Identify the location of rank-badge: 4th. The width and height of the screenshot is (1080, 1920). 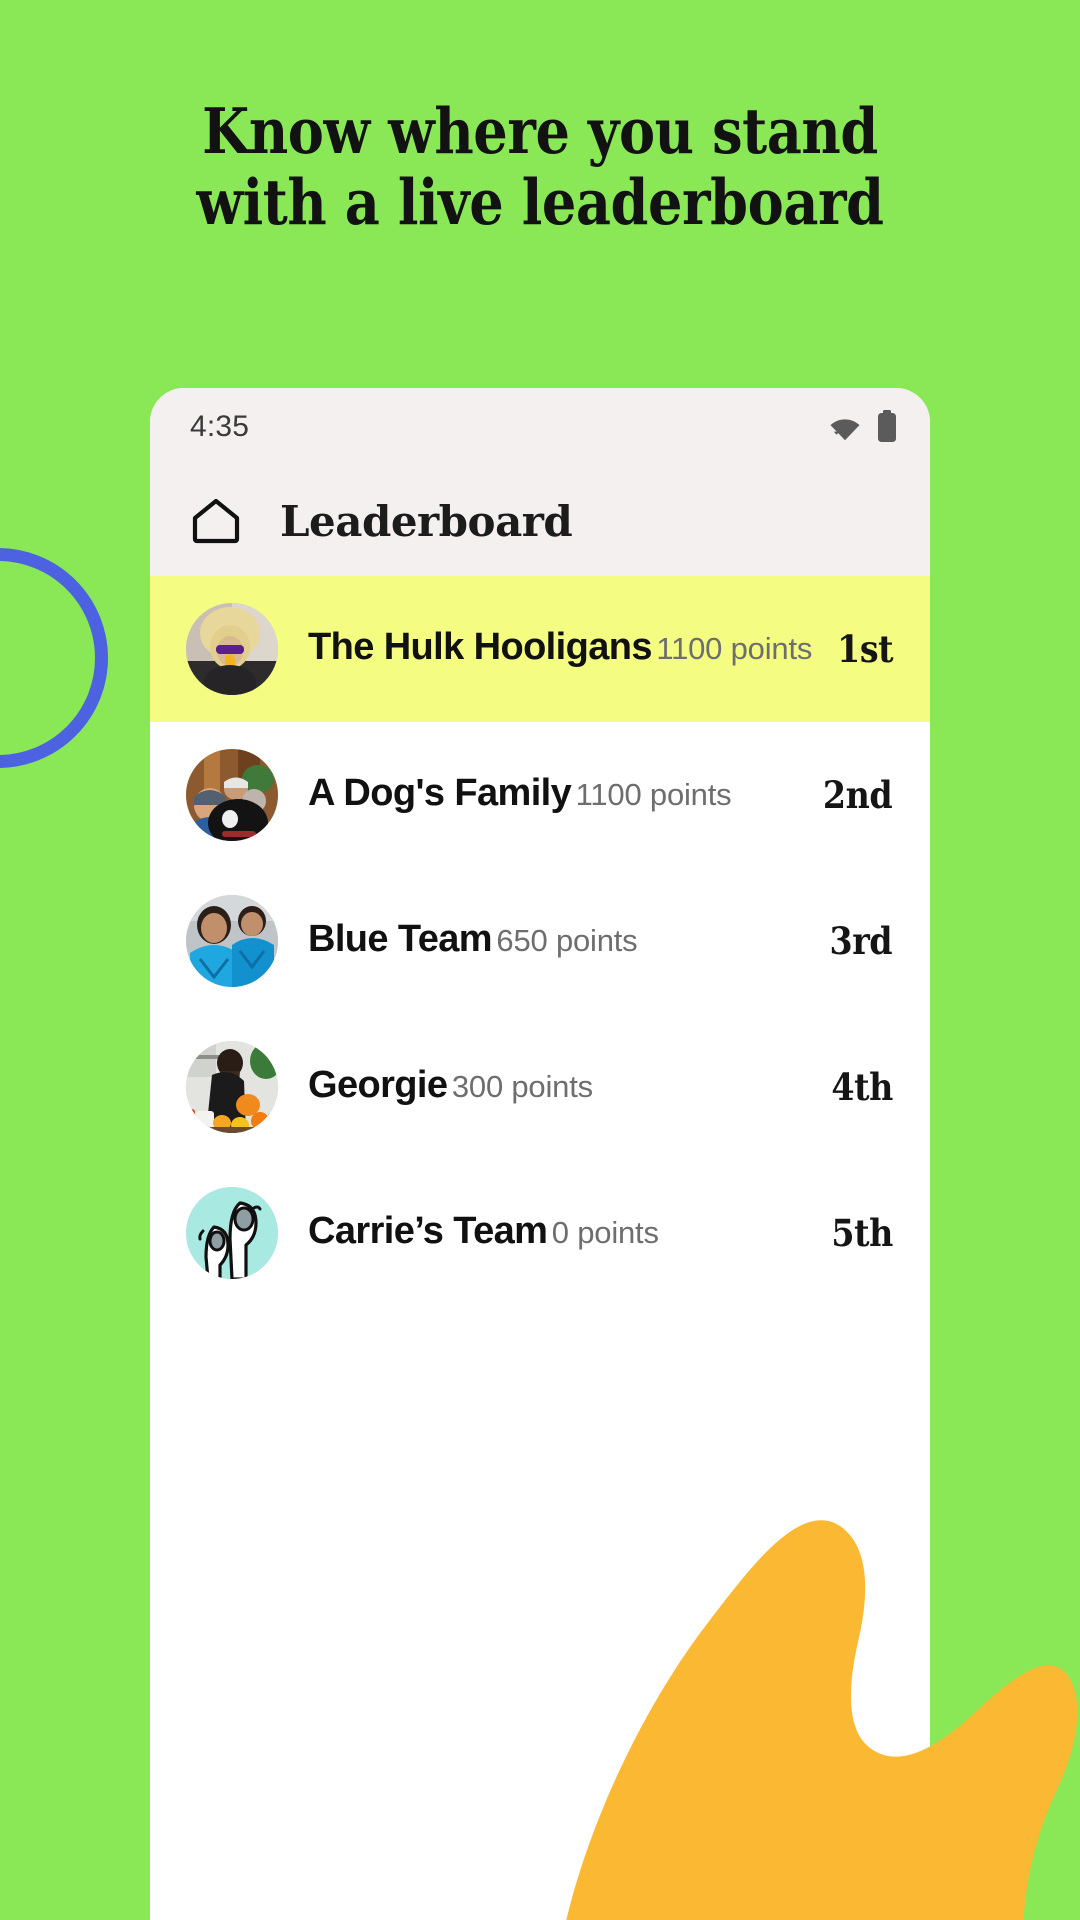
(862, 1087).